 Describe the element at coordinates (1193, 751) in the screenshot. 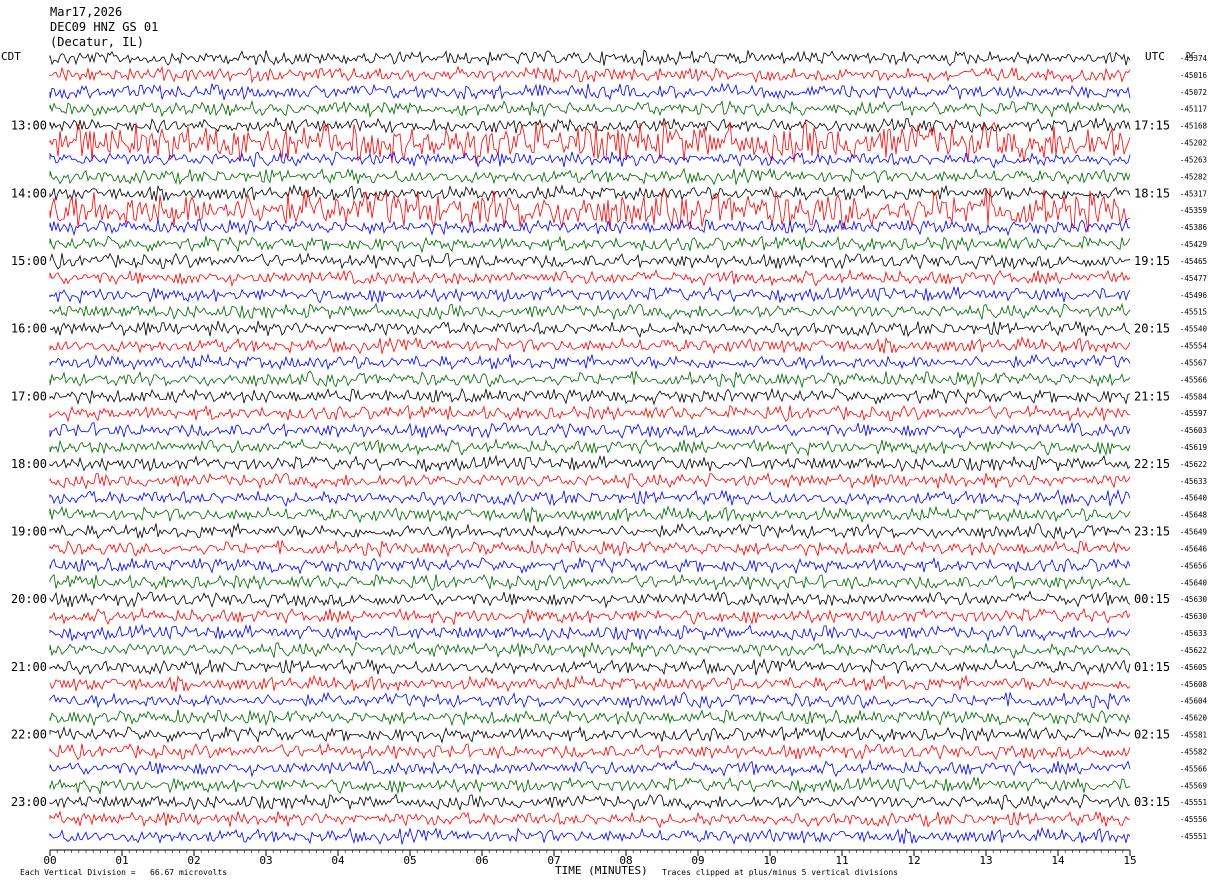

I see `dc-offset-label: -45582` at that location.